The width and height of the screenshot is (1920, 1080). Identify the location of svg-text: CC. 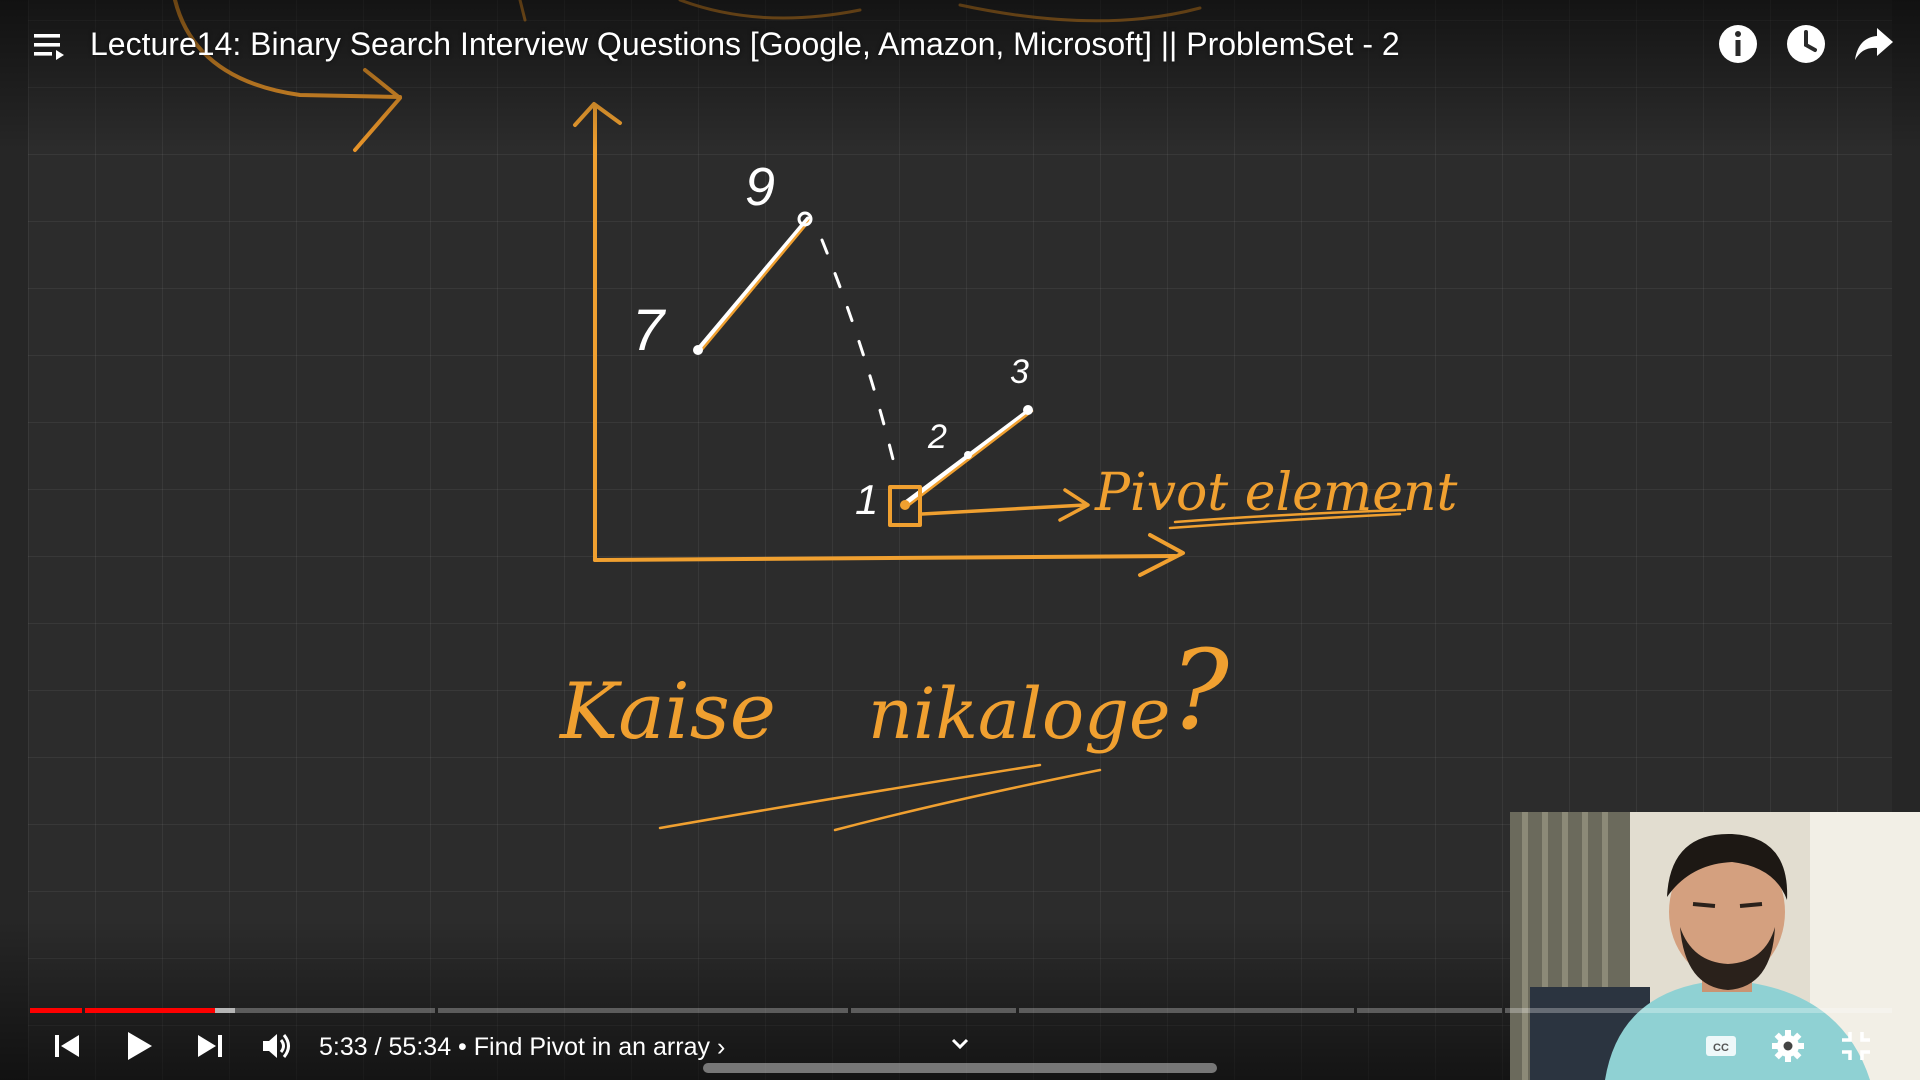
(1721, 1048).